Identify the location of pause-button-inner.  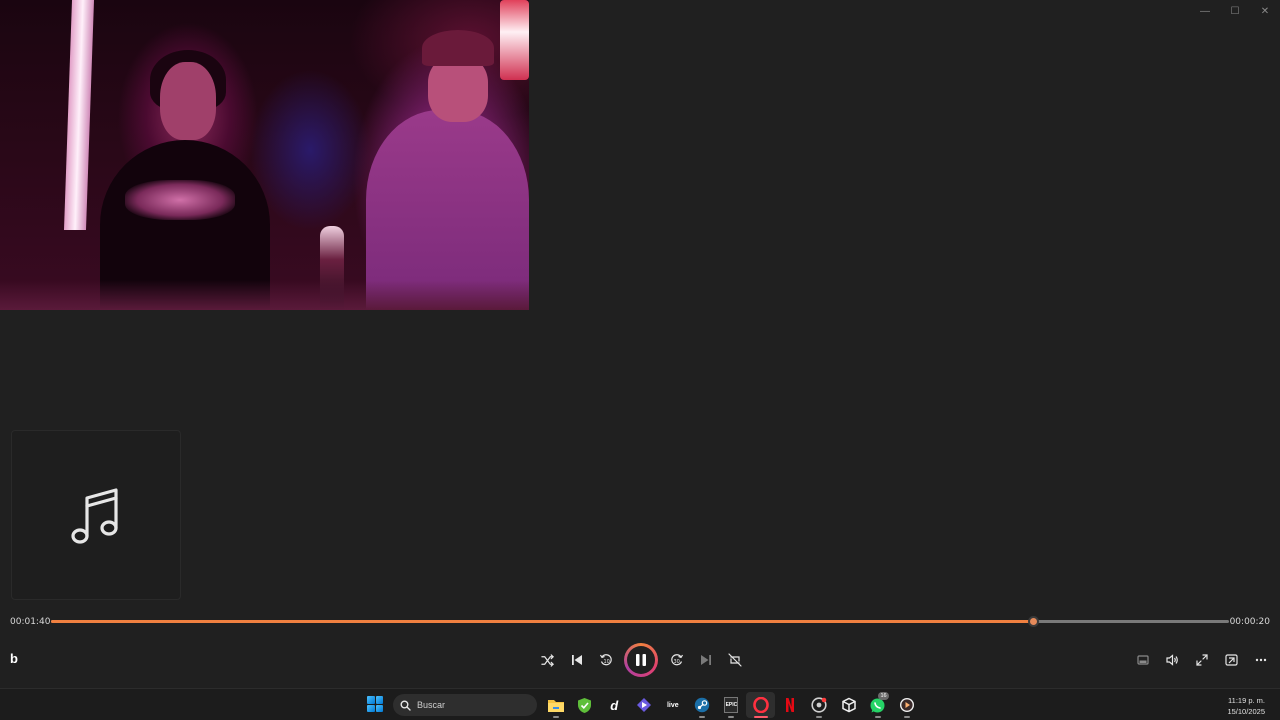
(641, 660).